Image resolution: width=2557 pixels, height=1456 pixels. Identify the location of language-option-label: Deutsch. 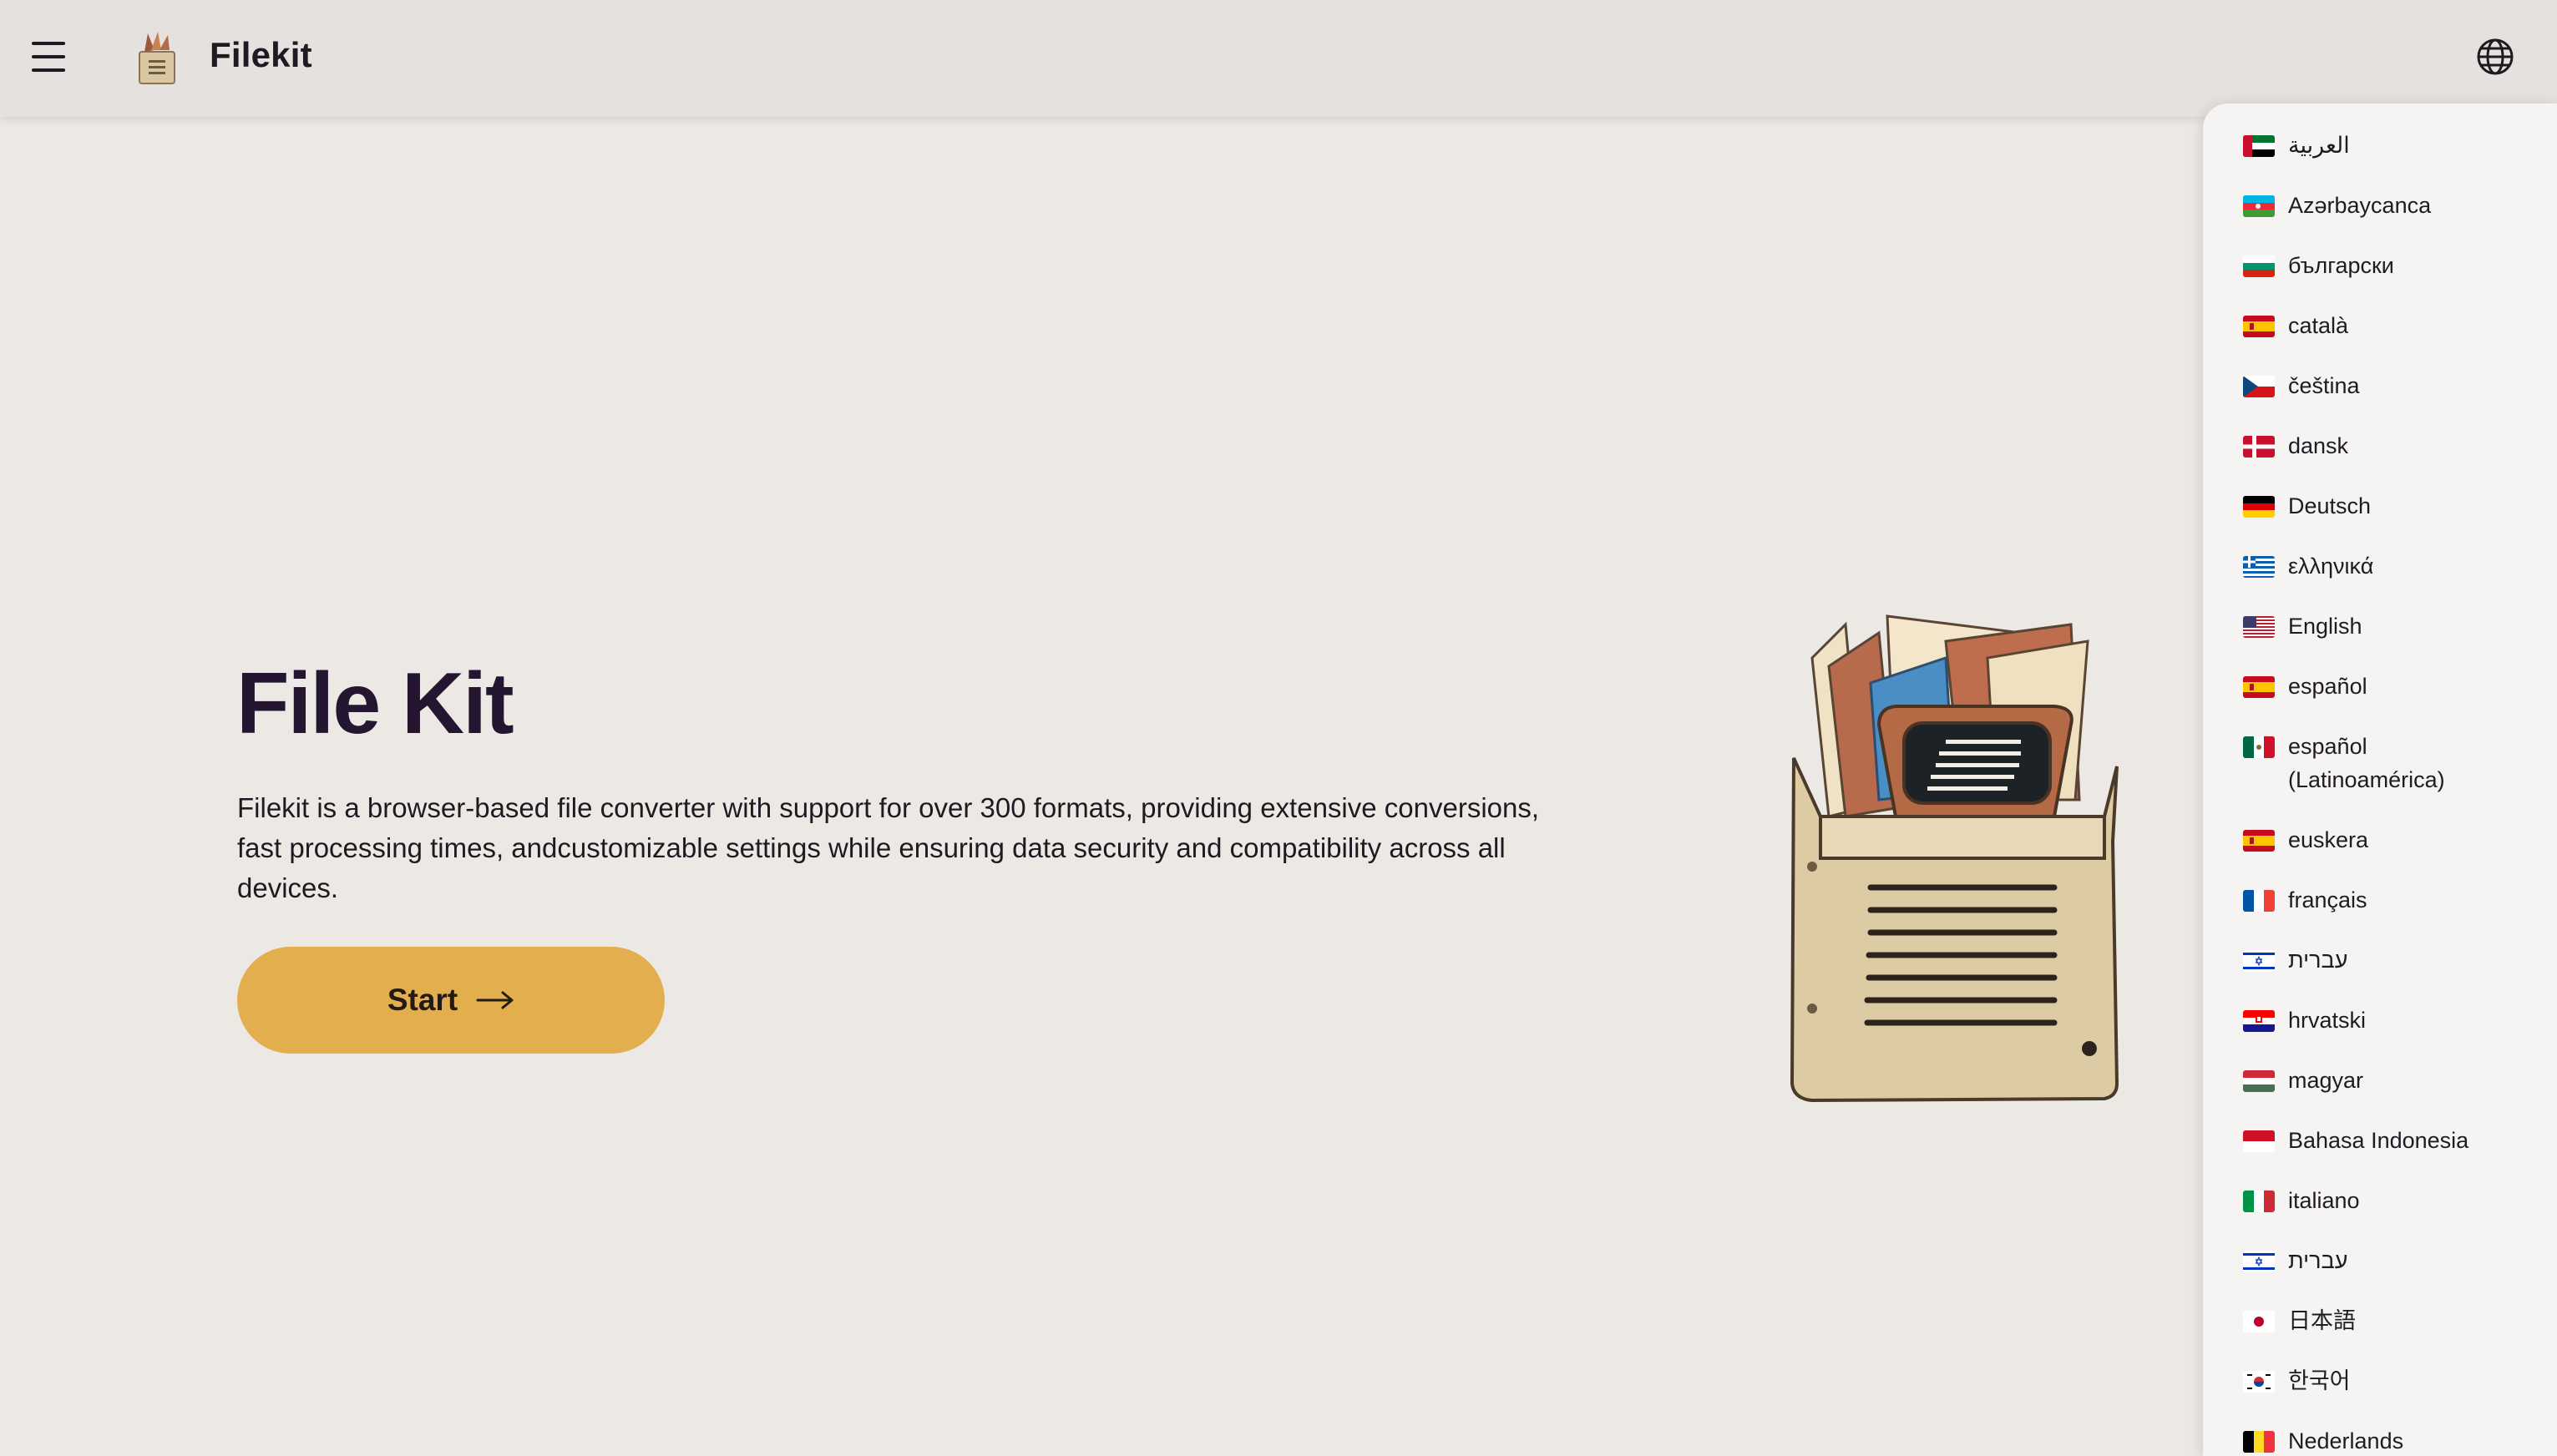
(2330, 505).